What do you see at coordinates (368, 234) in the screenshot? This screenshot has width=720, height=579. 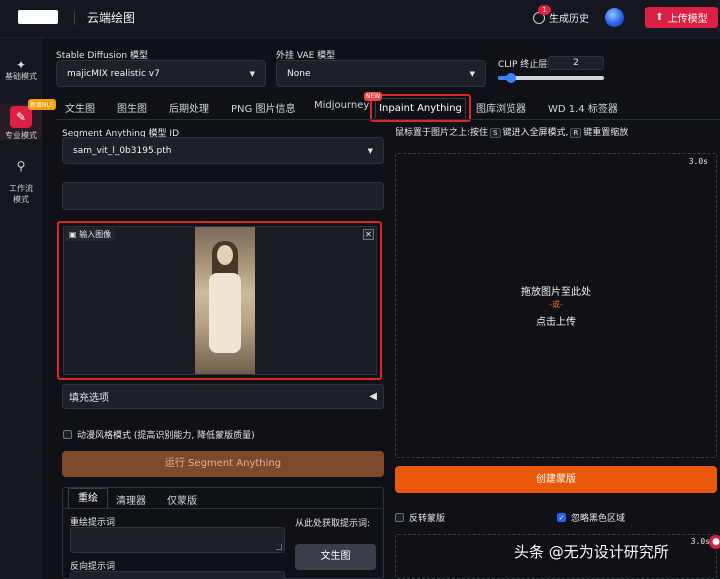 I see `close-icon: ✕` at bounding box center [368, 234].